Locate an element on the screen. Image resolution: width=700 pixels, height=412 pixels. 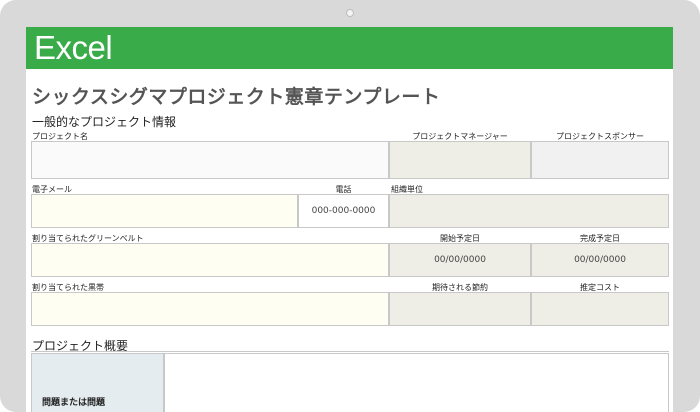
expected-savings-field is located at coordinates (460, 309).